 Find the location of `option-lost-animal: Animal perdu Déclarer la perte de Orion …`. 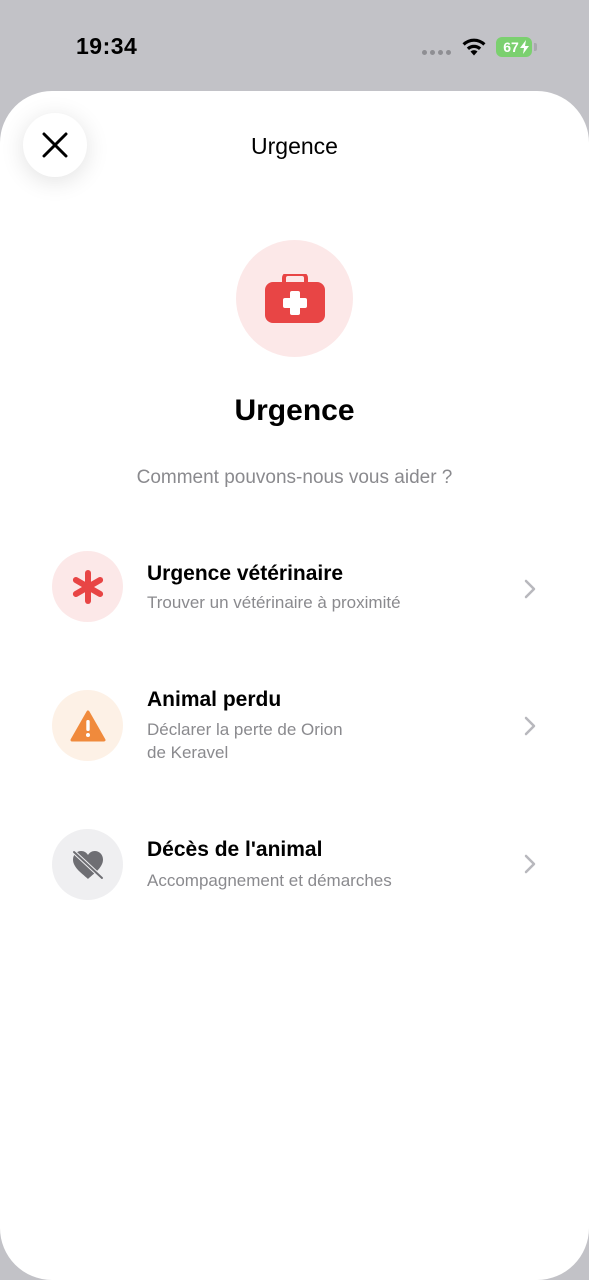

option-lost-animal: Animal perdu Déclarer la perte de Orion … is located at coordinates (294, 731).